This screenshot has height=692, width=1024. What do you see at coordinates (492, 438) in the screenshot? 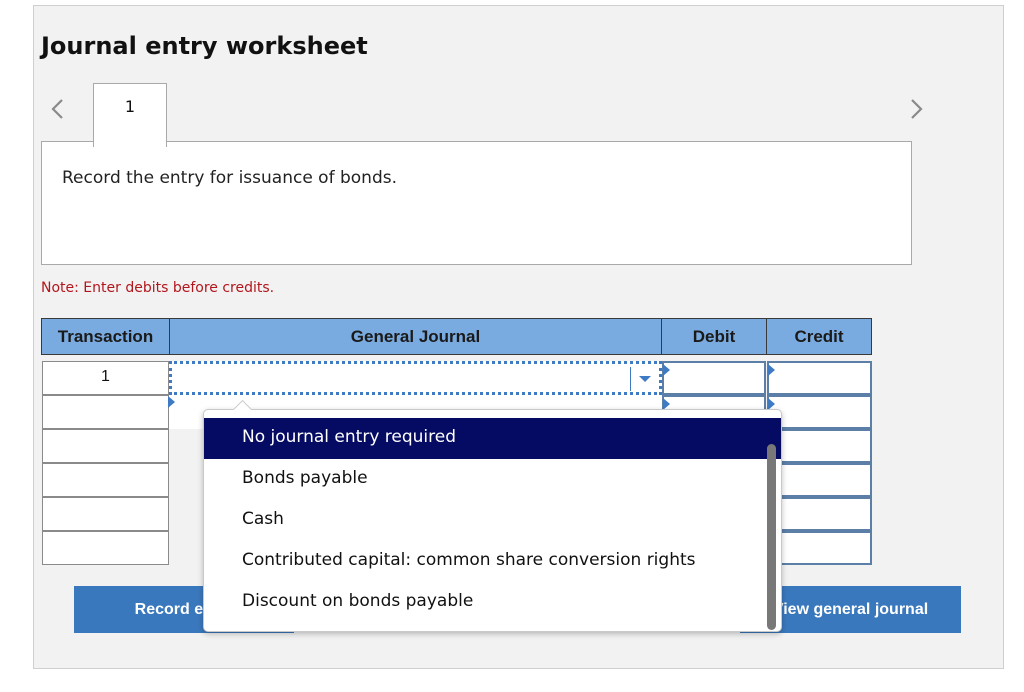
I see `dropdown-option: No journal entry required` at bounding box center [492, 438].